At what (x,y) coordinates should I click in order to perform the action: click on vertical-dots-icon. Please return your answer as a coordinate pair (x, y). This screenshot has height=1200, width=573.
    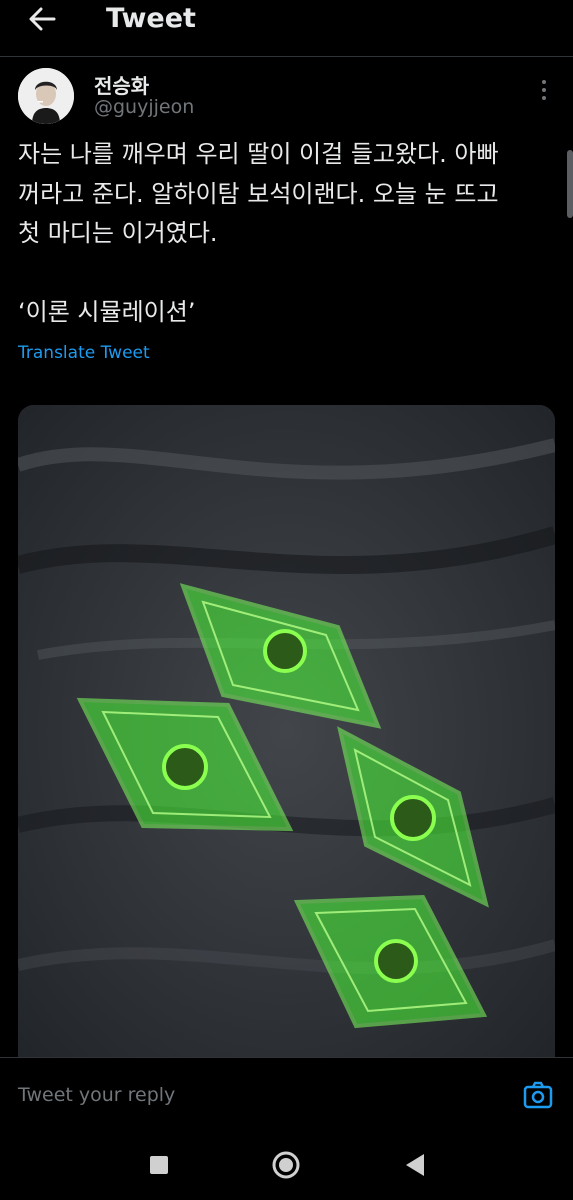
    Looking at the image, I should click on (544, 90).